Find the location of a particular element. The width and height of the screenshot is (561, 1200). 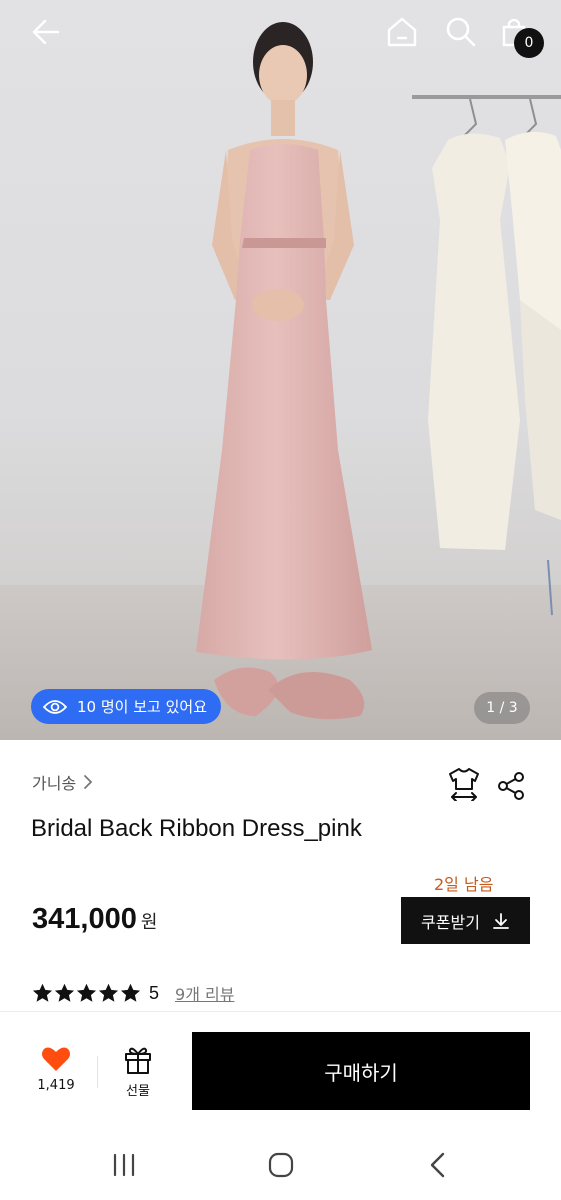

share-button is located at coordinates (511, 786).